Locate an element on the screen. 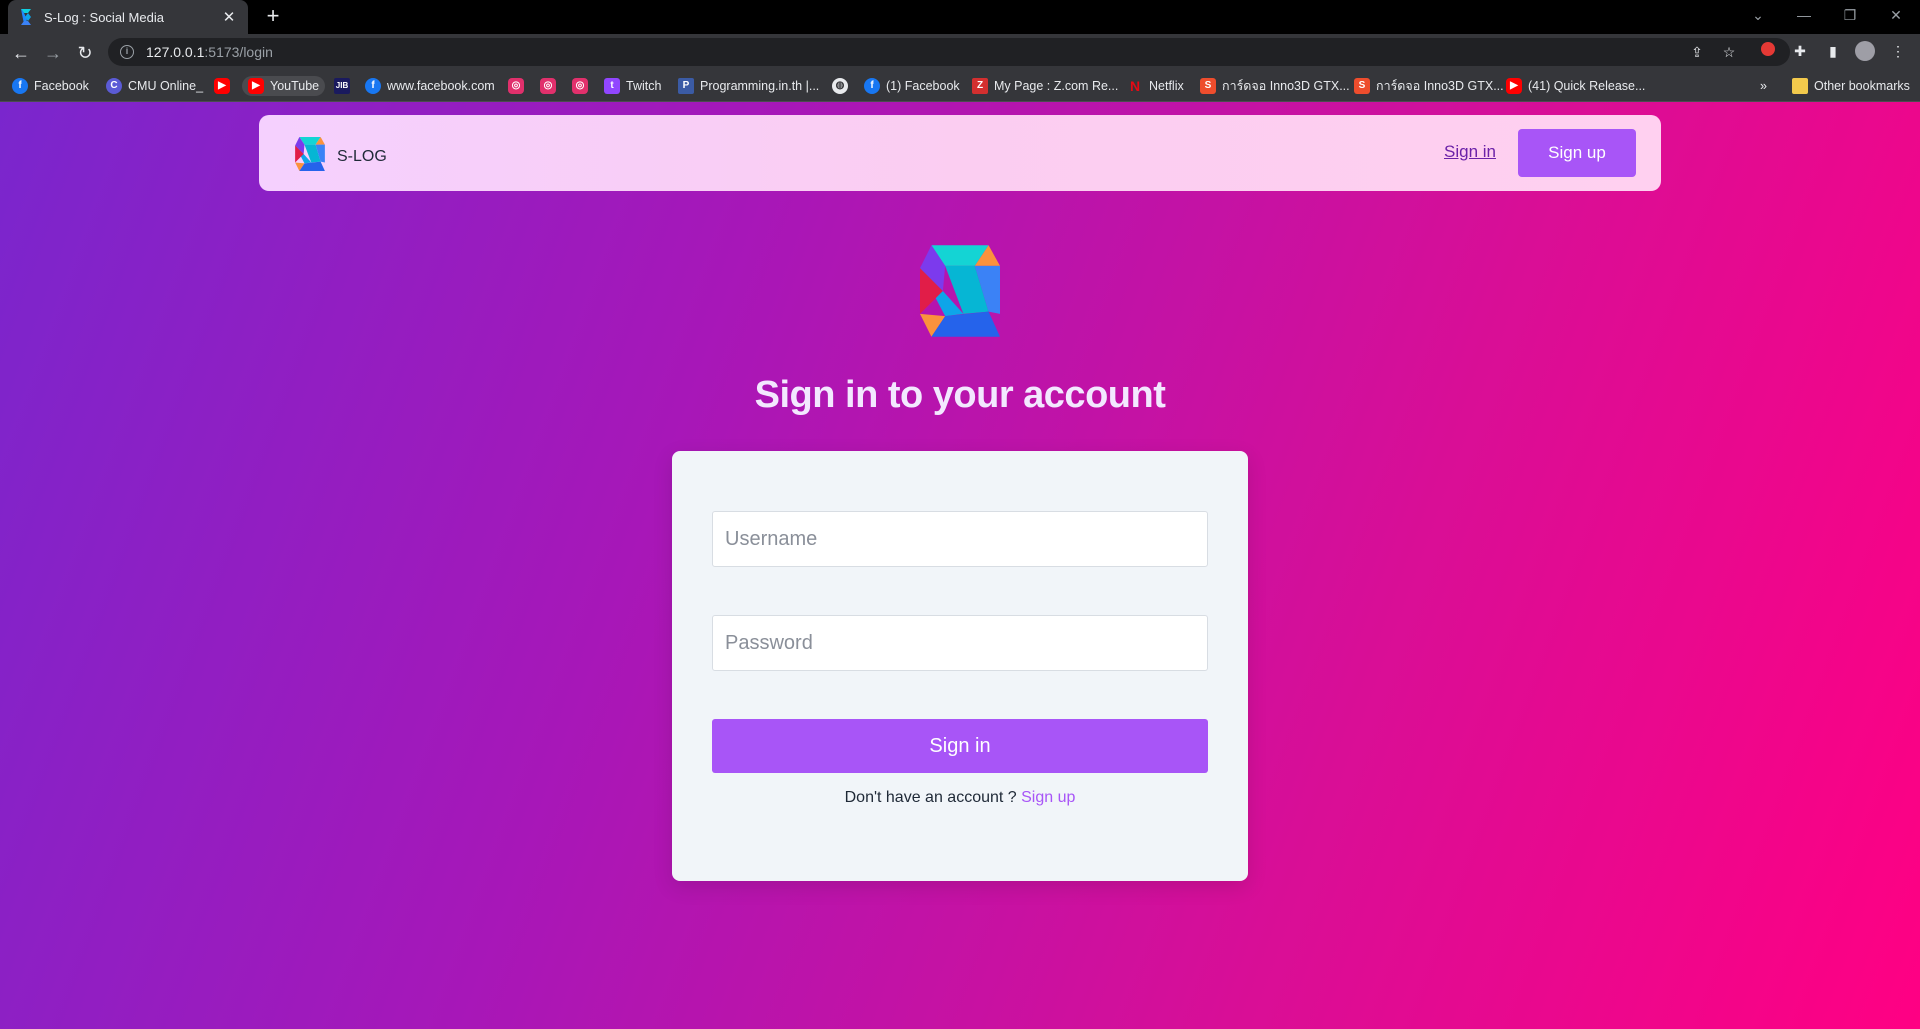 This screenshot has width=1920, height=1029. close-window-icon: ✕ is located at coordinates (1896, 15).